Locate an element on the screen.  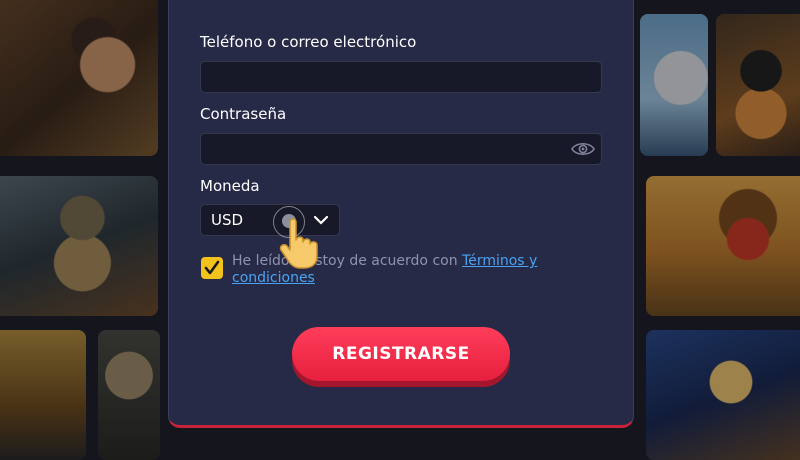
phone-email-input is located at coordinates (401, 77).